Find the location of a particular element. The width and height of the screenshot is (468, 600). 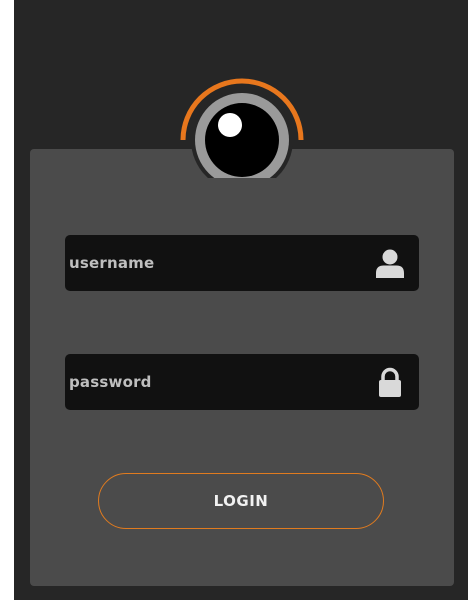

left-margin is located at coordinates (7, 300).